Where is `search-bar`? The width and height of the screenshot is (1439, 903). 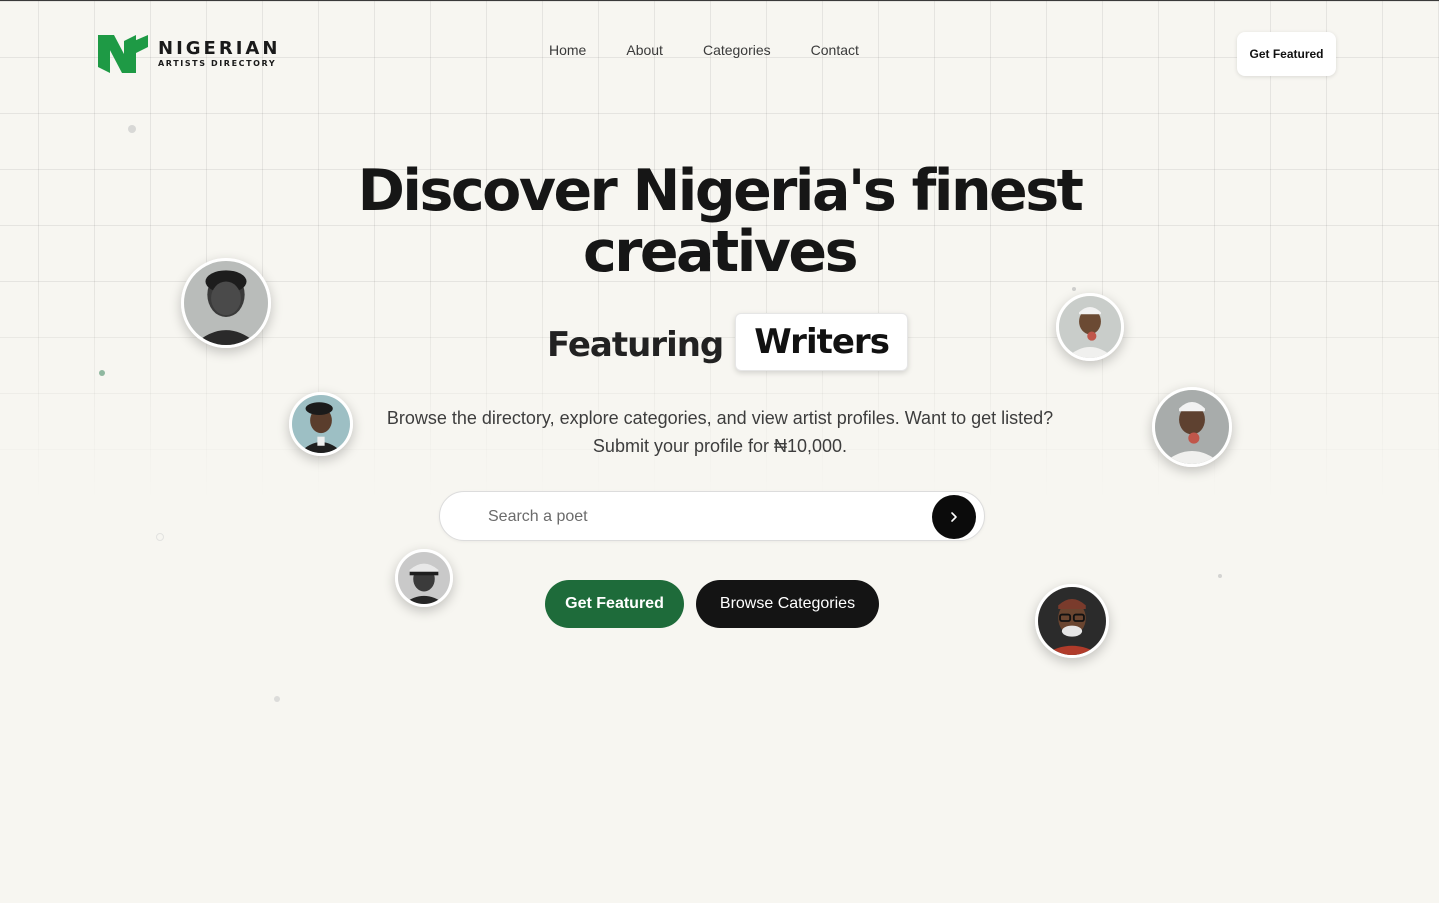 search-bar is located at coordinates (712, 516).